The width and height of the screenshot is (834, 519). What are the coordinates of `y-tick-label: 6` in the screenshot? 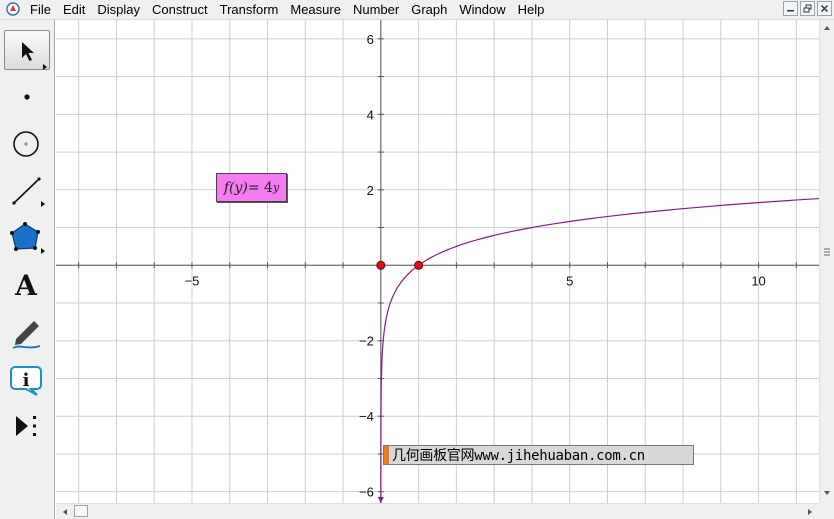 It's located at (370, 39).